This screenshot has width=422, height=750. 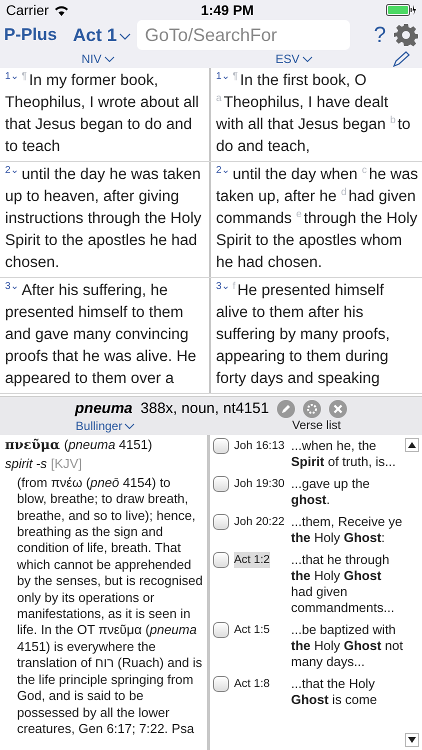 I want to click on triangle-down-icon, so click(x=412, y=740).